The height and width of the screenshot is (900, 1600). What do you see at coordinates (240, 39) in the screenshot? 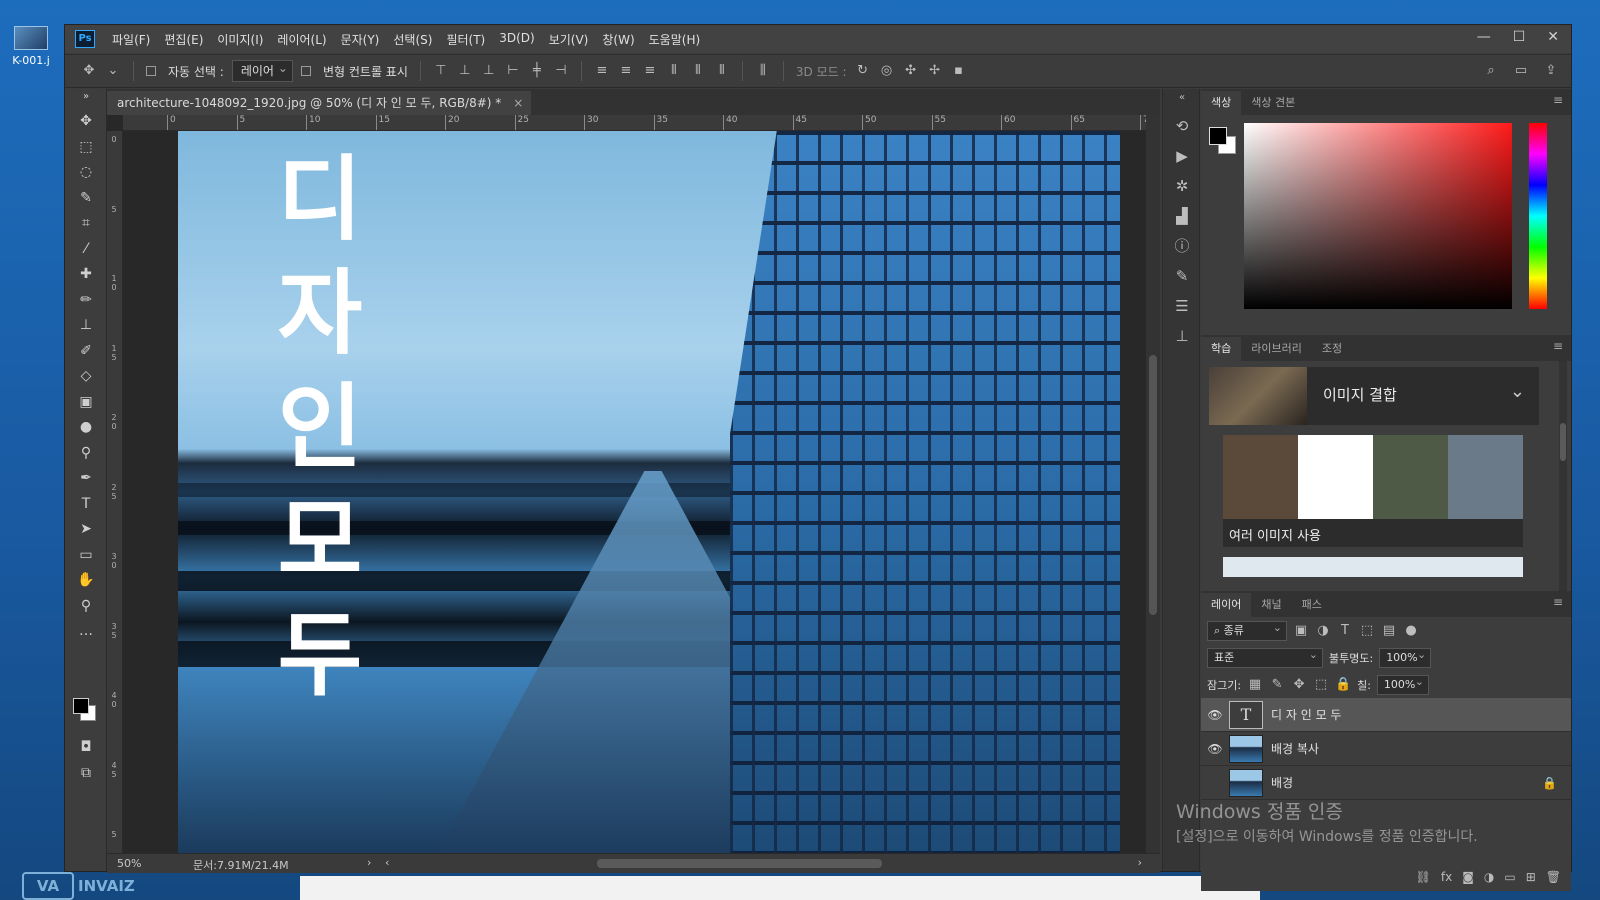
I see `menu-image: 이미지(I)` at bounding box center [240, 39].